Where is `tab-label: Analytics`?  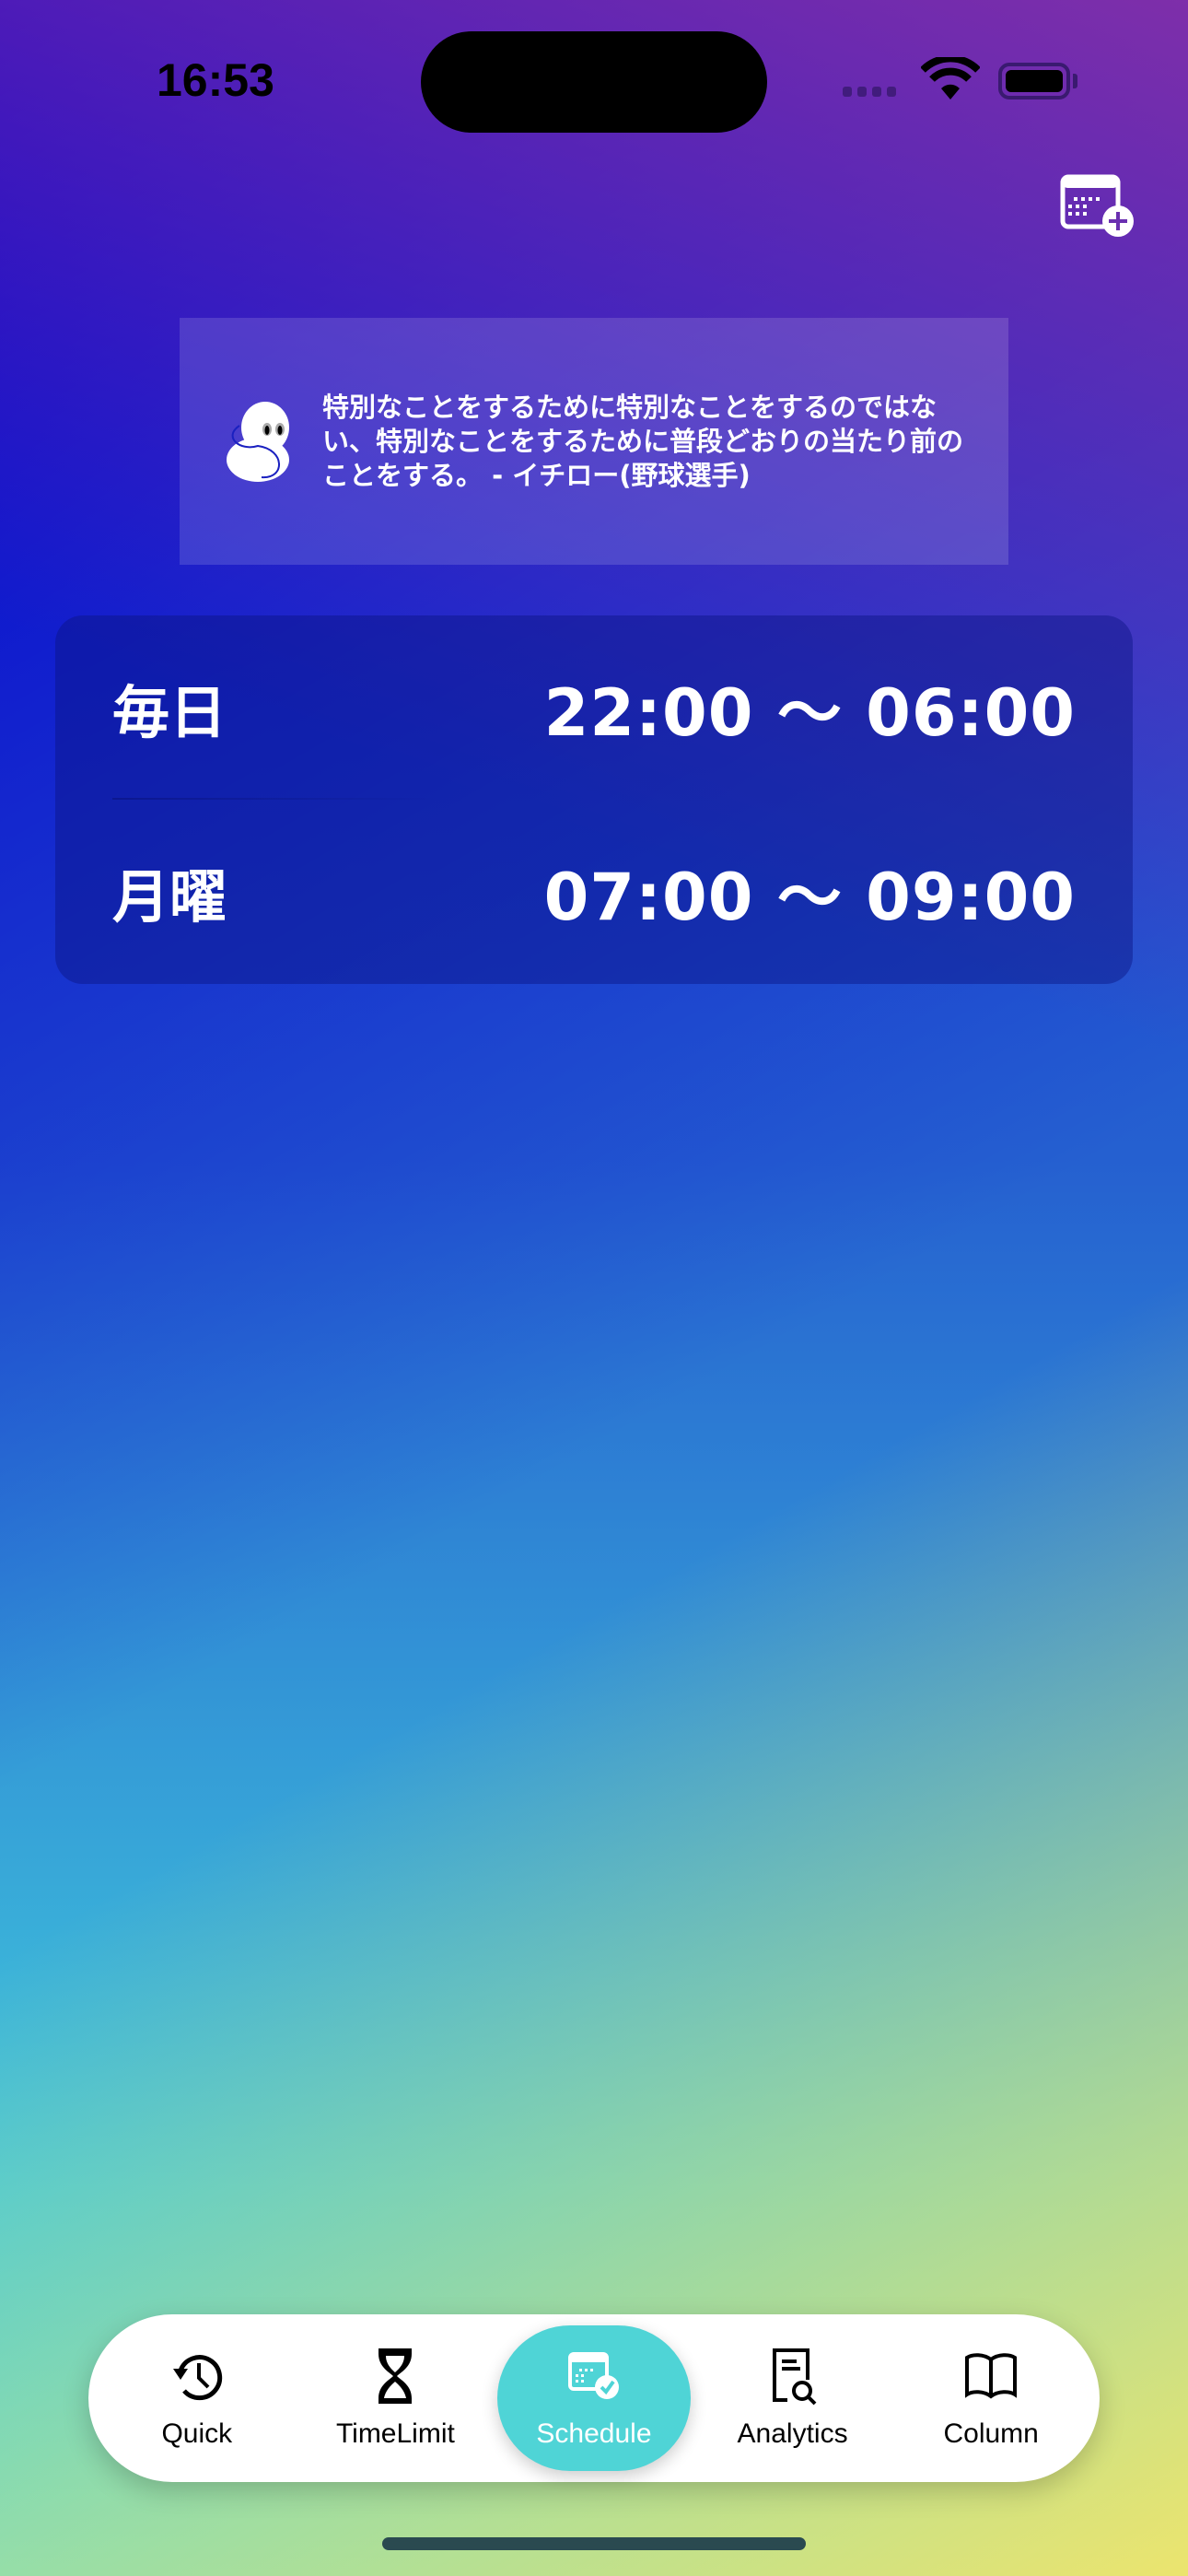
tab-label: Analytics is located at coordinates (792, 2433).